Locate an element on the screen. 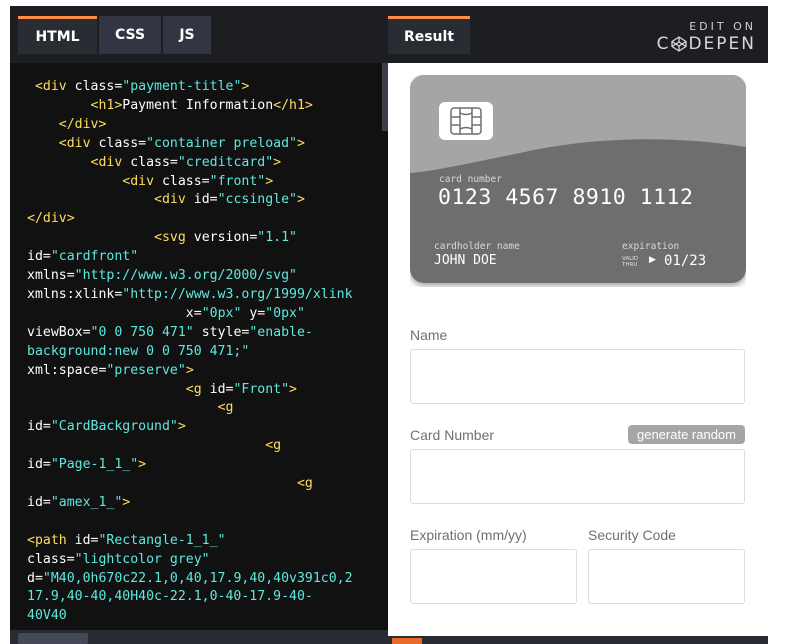 Image resolution: width=800 pixels, height=644 pixels. editor-bottom-bar is located at coordinates (199, 637).